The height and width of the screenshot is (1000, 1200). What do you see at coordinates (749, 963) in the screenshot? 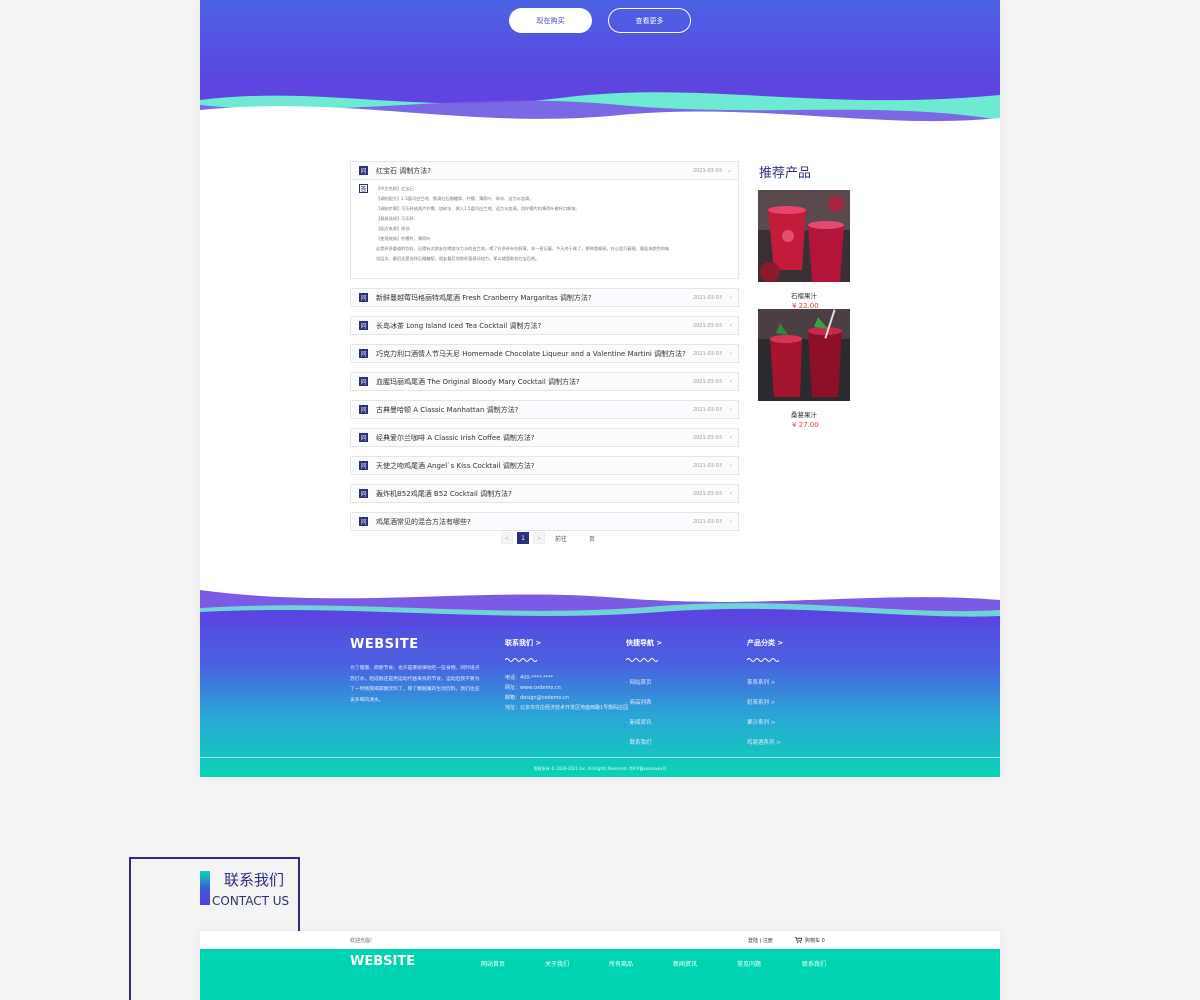
I see `nav-item-faq: 常见问题` at bounding box center [749, 963].